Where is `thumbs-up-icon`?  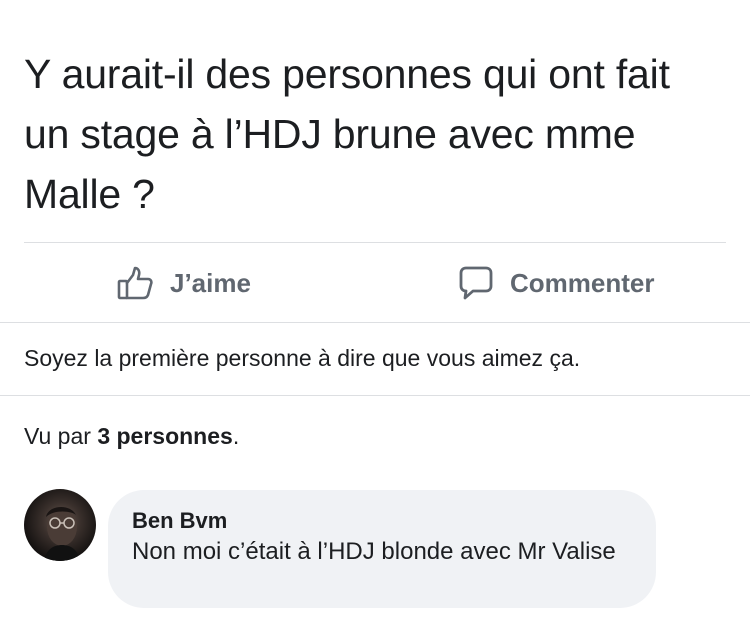 thumbs-up-icon is located at coordinates (135, 283).